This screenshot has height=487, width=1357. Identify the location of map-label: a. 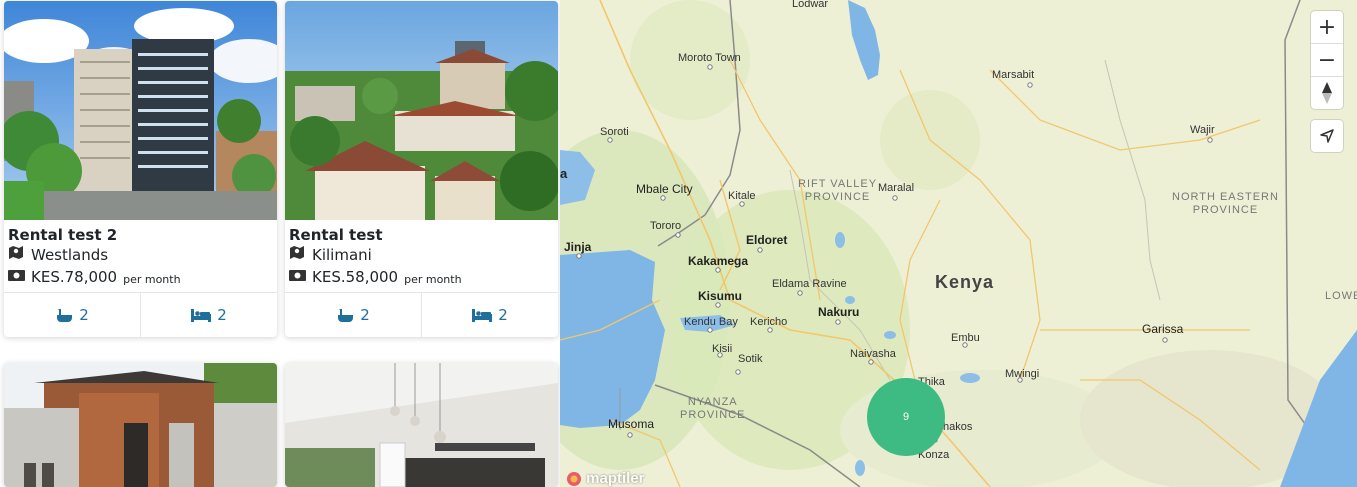
(564, 173).